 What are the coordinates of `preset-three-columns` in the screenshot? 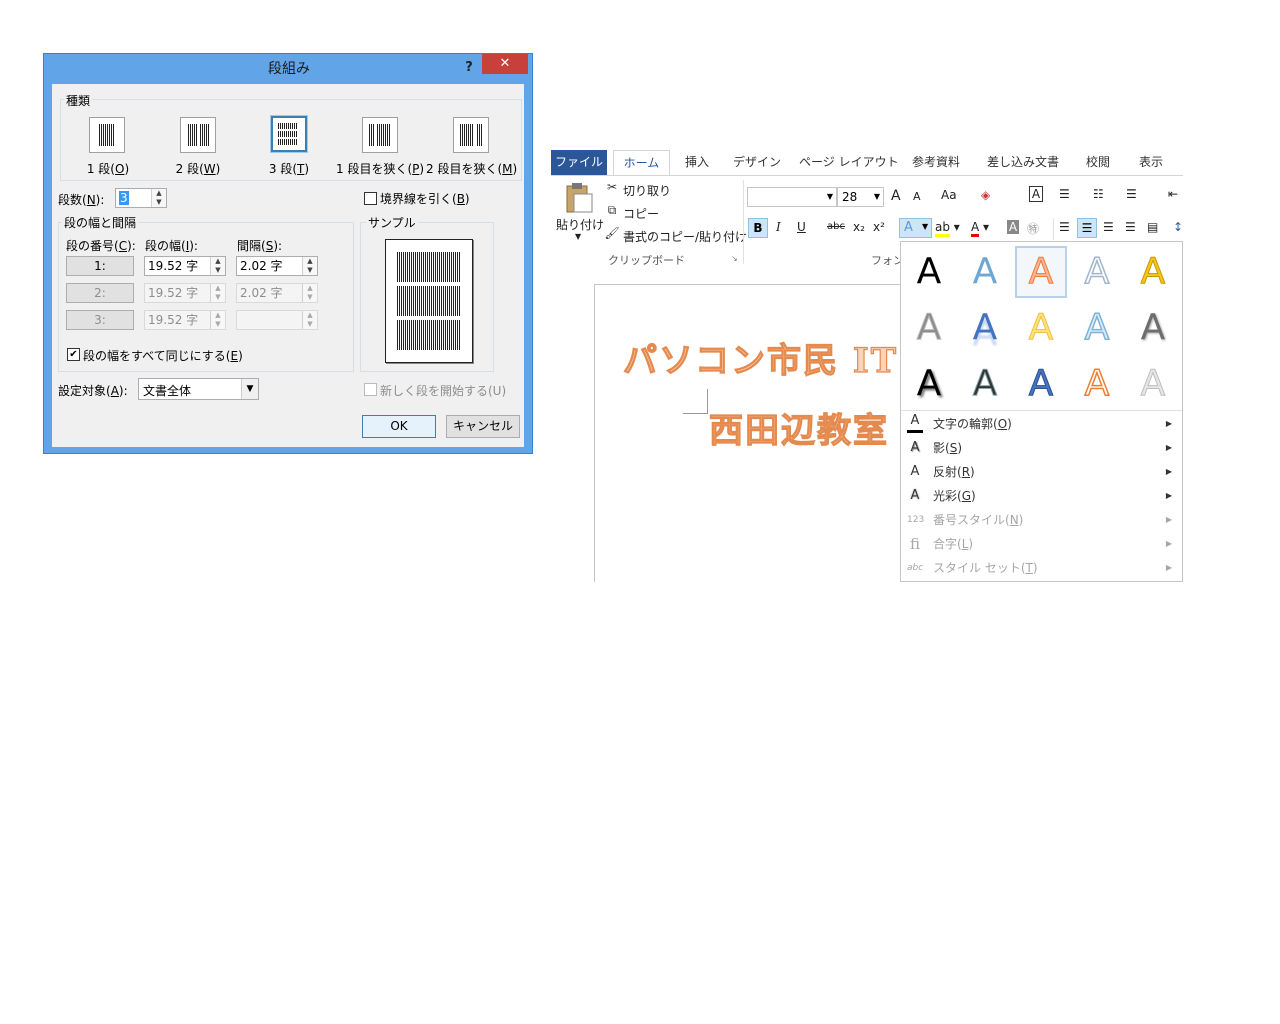 It's located at (289, 134).